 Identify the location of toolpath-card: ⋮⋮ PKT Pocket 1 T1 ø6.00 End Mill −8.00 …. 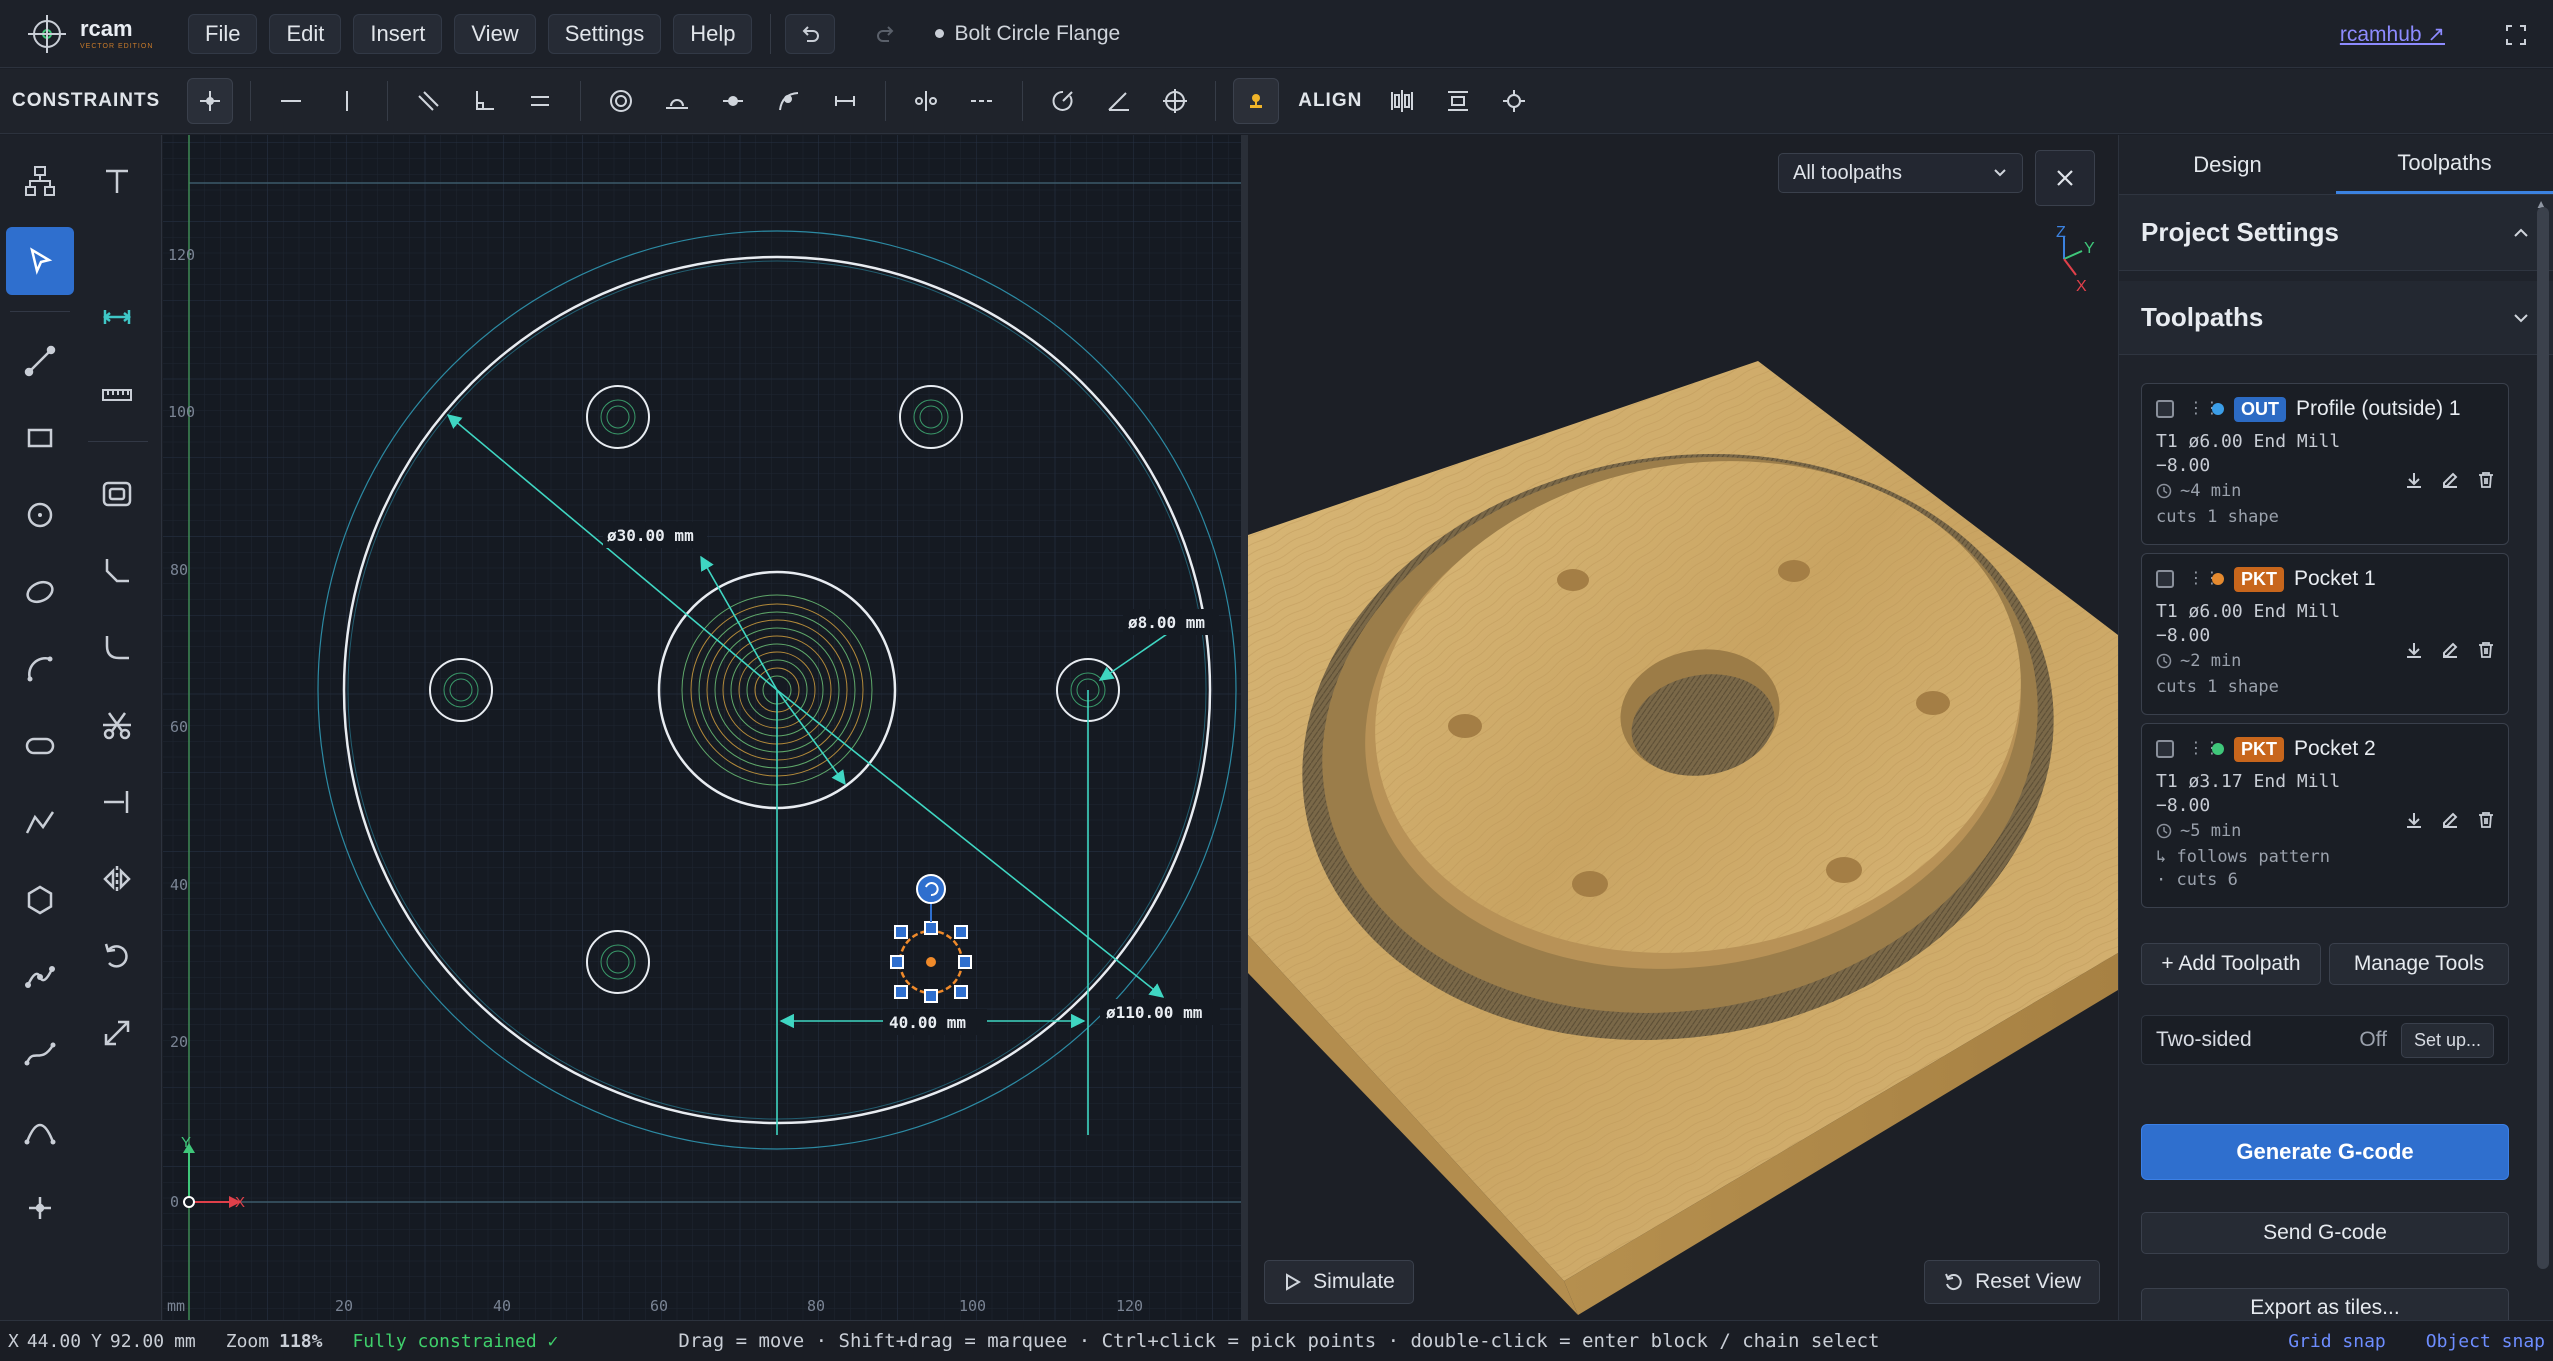
(2325, 634).